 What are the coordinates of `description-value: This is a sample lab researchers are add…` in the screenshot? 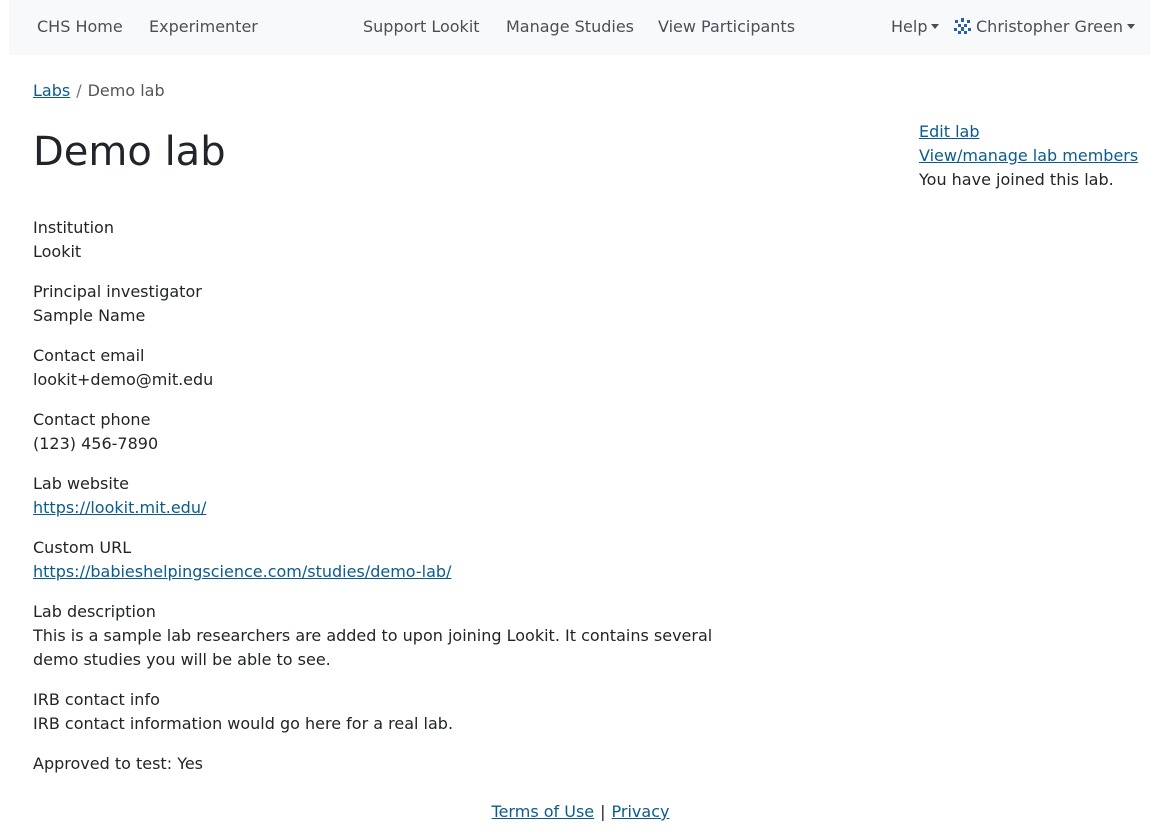 It's located at (373, 647).